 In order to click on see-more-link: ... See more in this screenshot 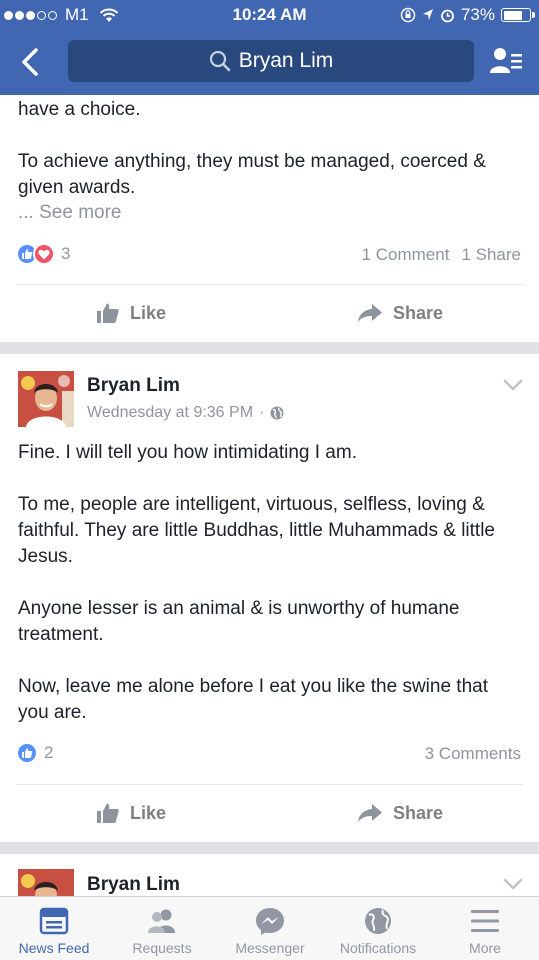, I will do `click(70, 213)`.